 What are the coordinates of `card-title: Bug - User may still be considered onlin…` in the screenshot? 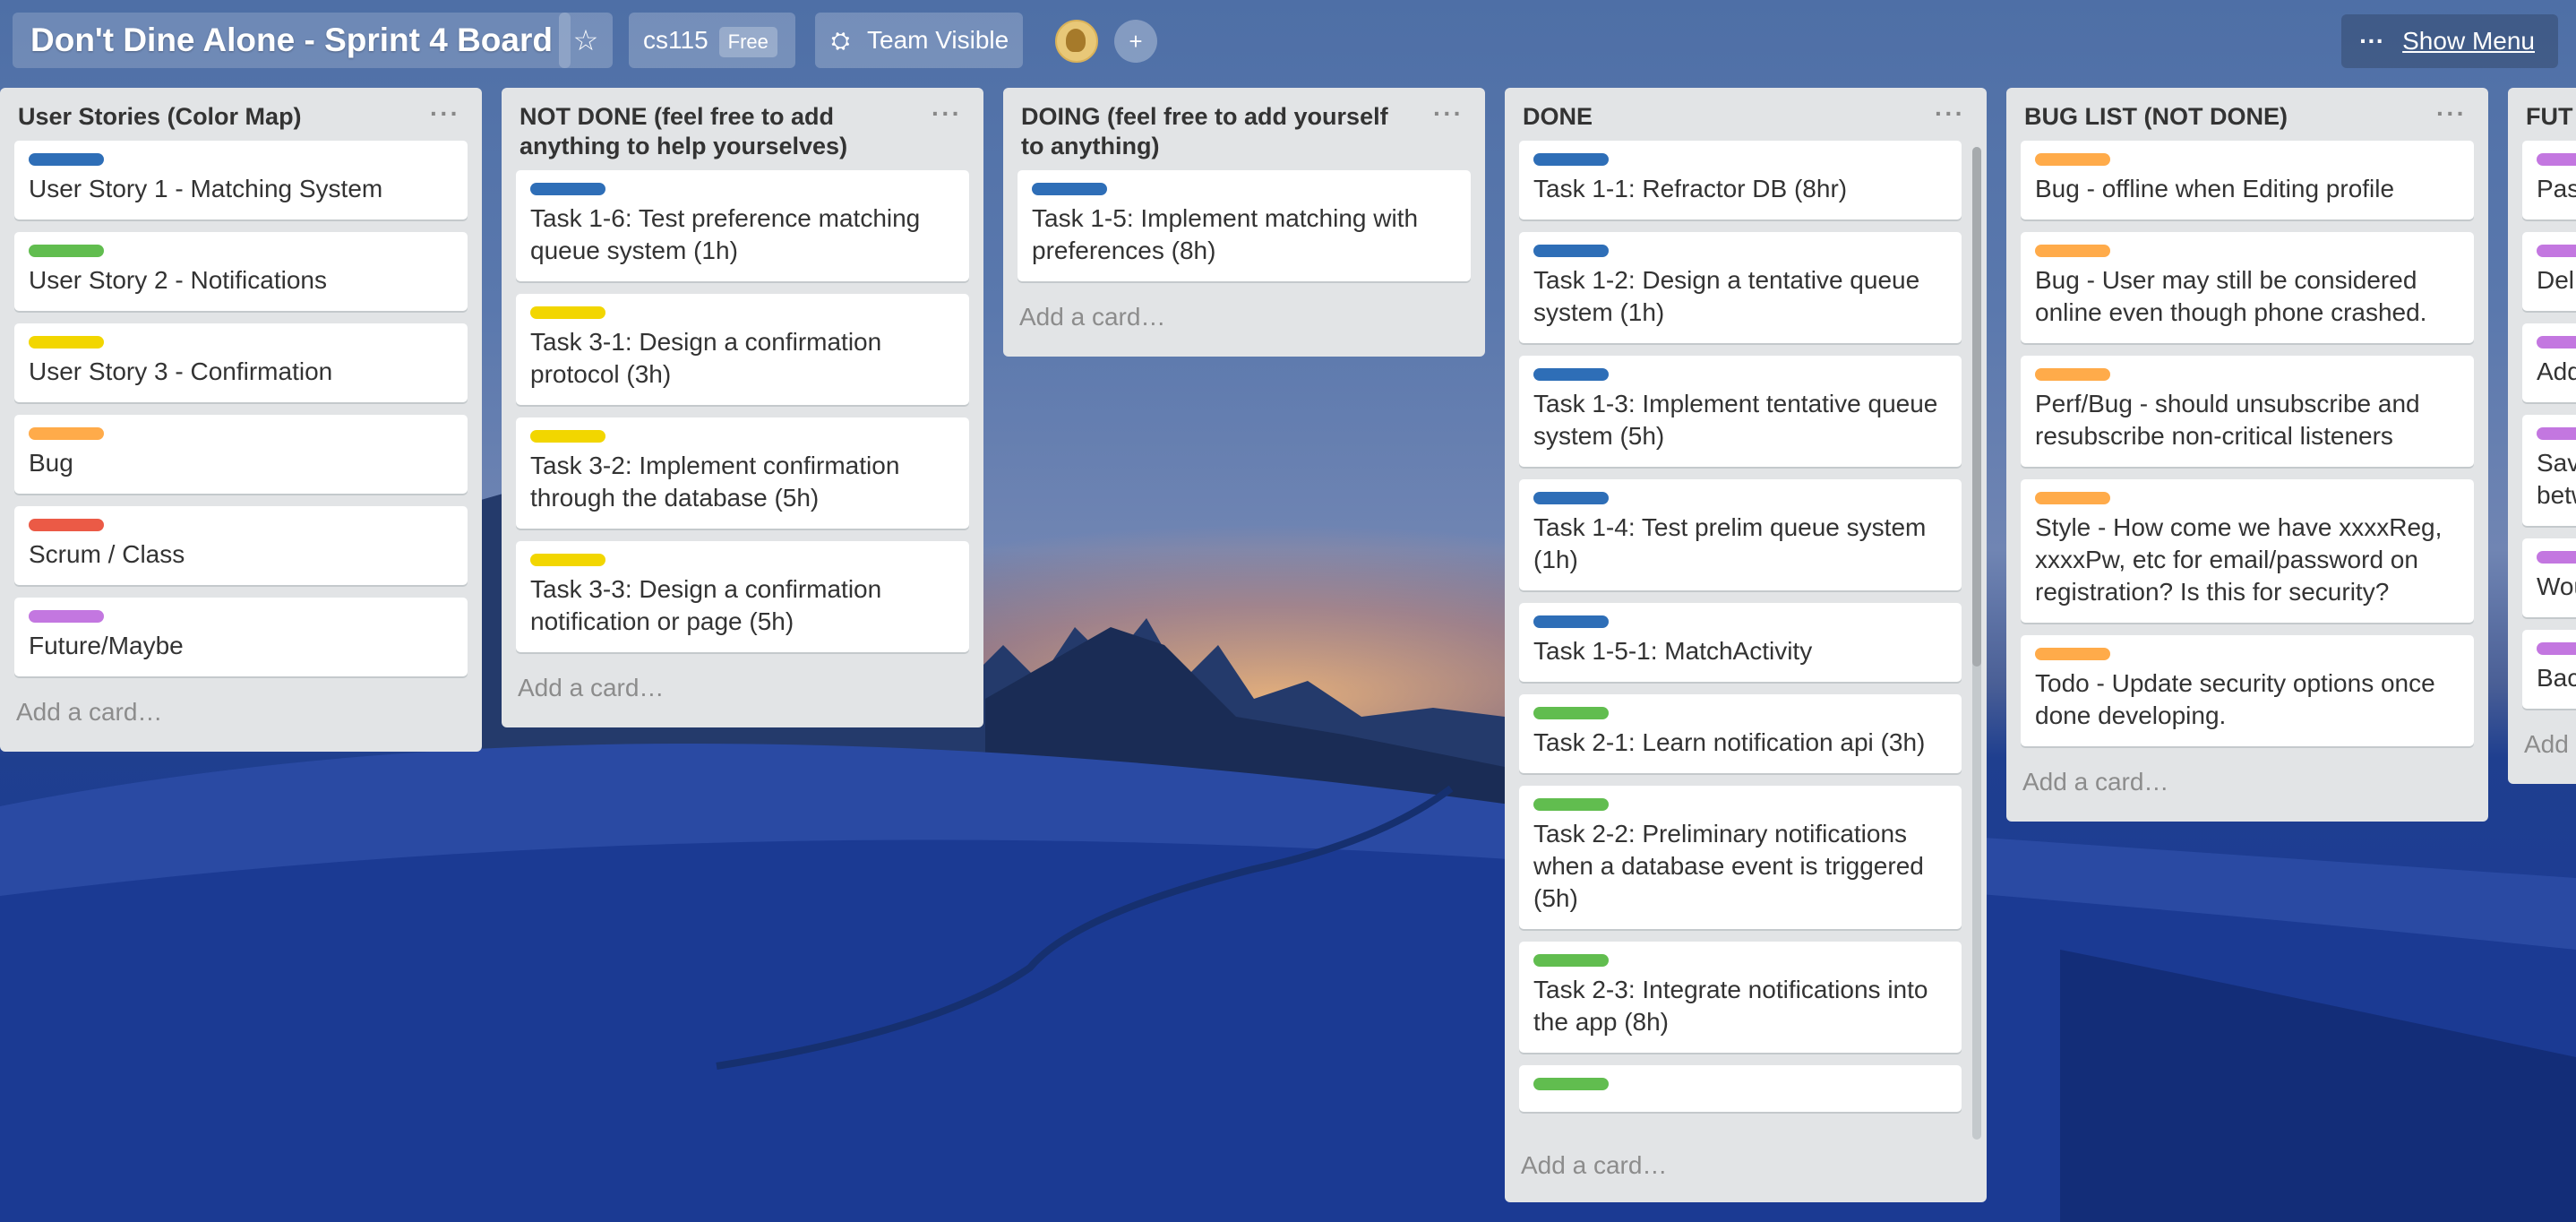 It's located at (2231, 296).